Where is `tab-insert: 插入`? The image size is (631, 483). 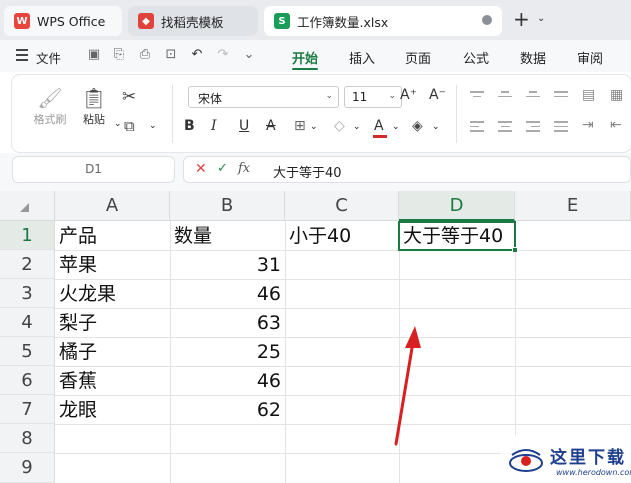 tab-insert: 插入 is located at coordinates (362, 57).